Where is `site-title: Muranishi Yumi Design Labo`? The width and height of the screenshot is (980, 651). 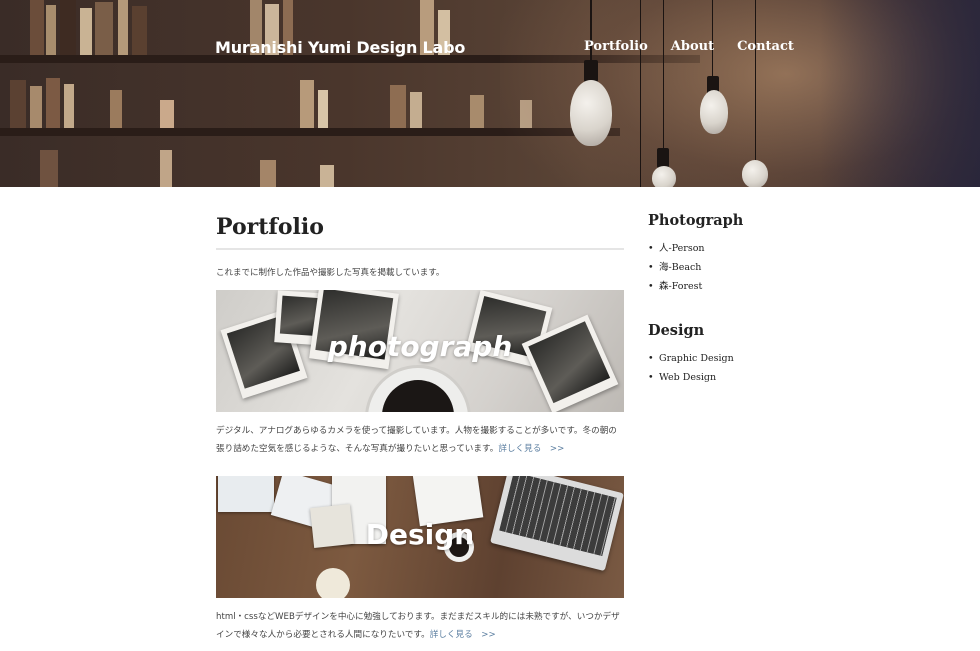 site-title: Muranishi Yumi Design Labo is located at coordinates (340, 47).